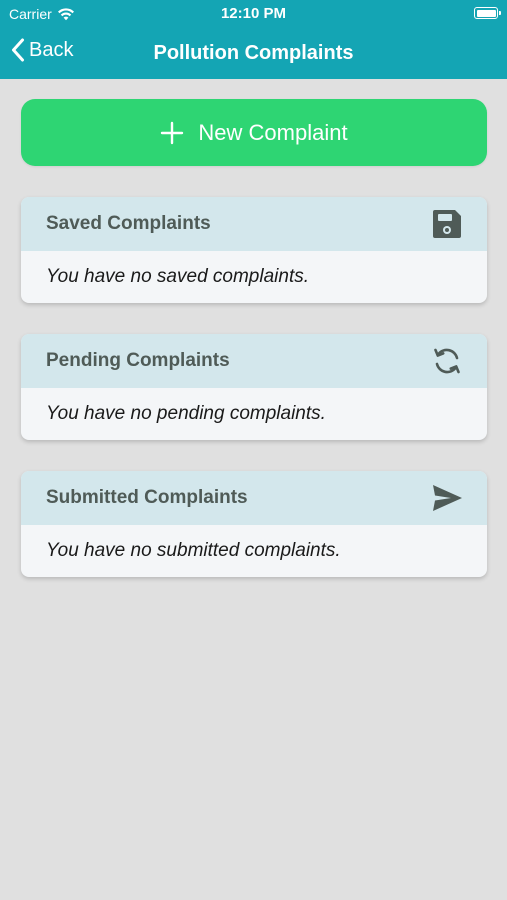 This screenshot has height=900, width=507. I want to click on empty-message: You have no pending complaints., so click(186, 413).